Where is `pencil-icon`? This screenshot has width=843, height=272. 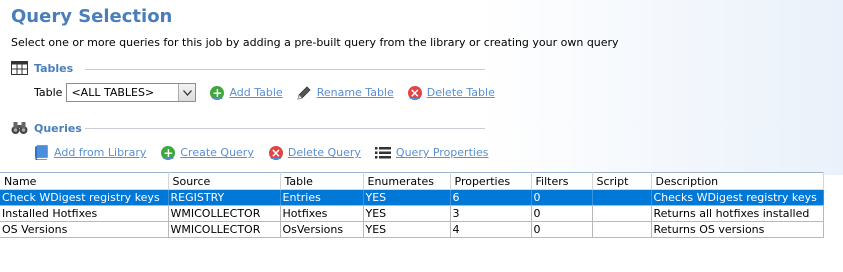 pencil-icon is located at coordinates (304, 93).